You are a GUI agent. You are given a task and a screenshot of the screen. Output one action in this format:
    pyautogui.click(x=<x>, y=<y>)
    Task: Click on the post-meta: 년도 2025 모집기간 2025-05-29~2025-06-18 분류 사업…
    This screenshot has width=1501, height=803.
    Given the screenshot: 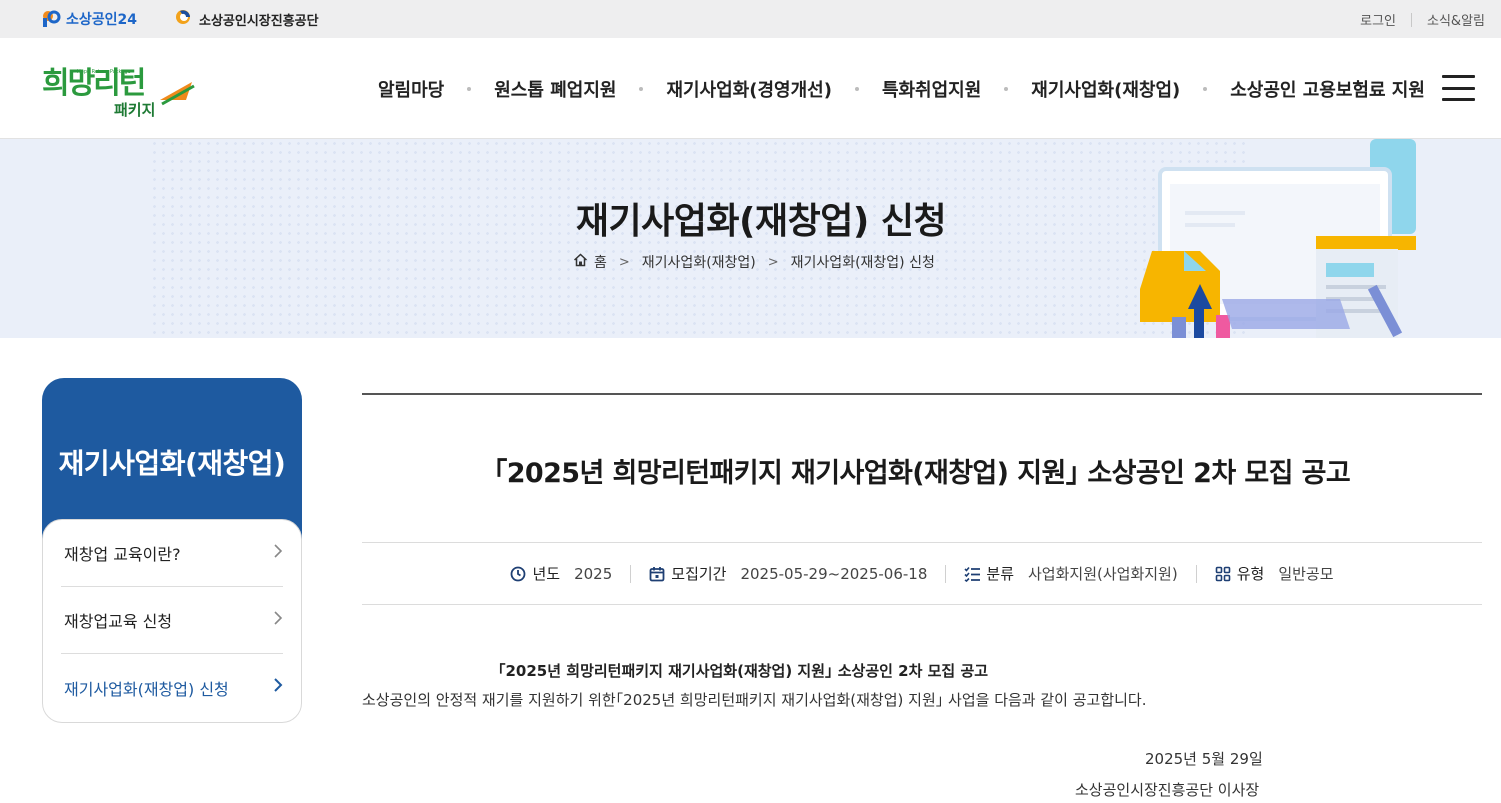 What is the action you would take?
    pyautogui.click(x=922, y=573)
    